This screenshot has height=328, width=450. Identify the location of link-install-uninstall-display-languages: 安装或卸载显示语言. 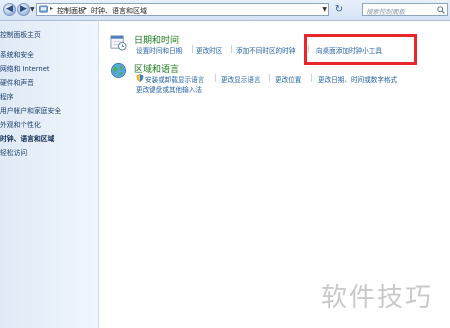
(174, 79).